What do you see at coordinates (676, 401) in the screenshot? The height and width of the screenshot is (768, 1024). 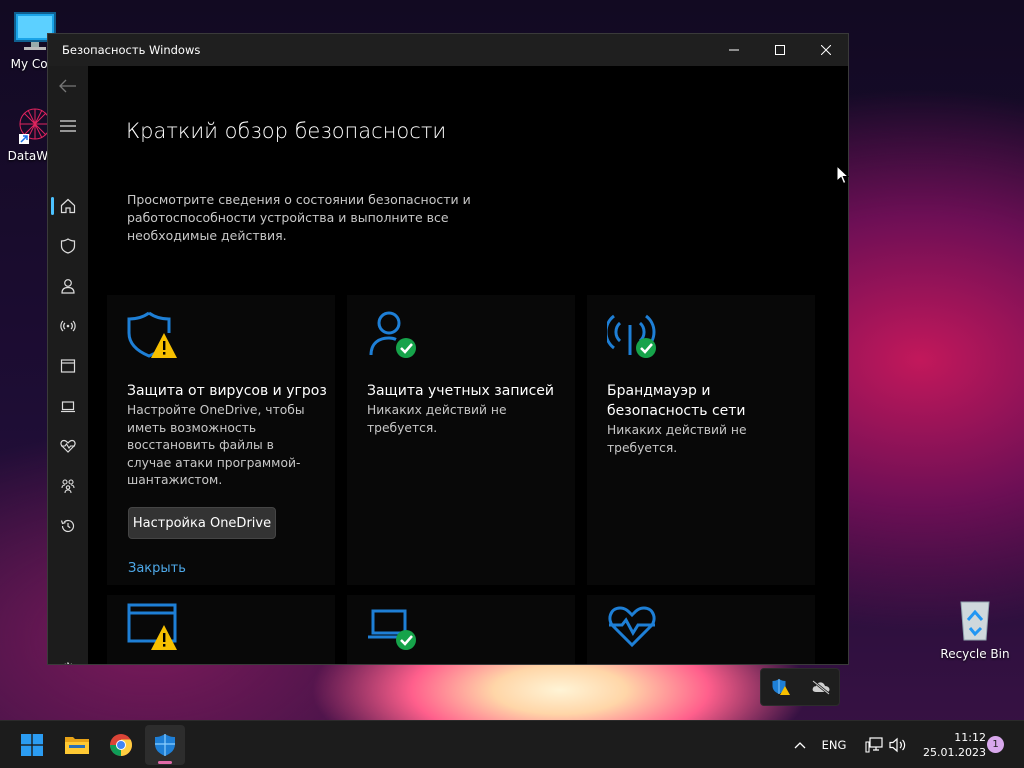 I see `card-title: Брандмауэр и безопасность сети` at bounding box center [676, 401].